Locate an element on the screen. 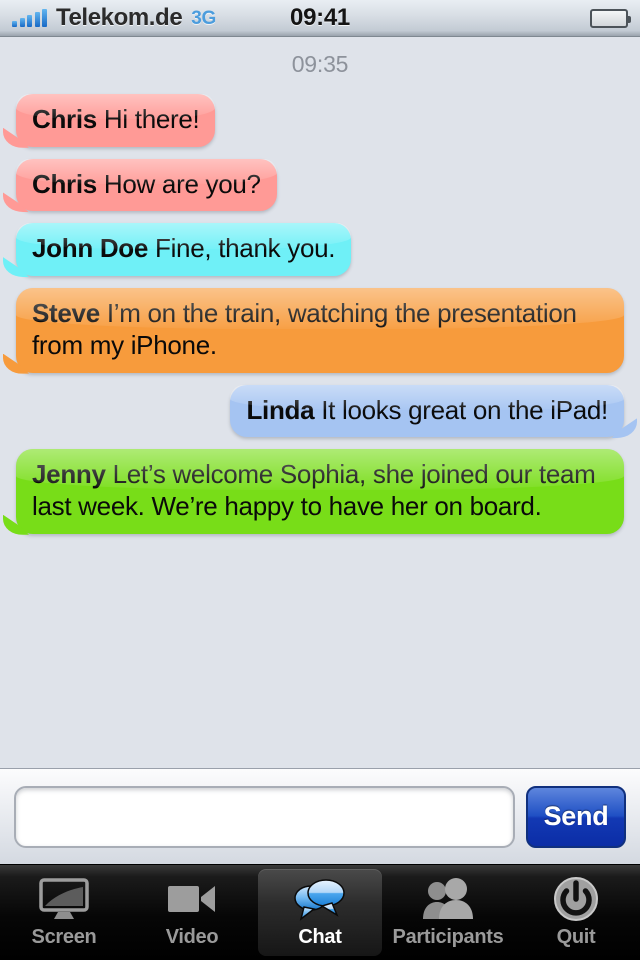 The image size is (640, 960). people-icon is located at coordinates (448, 899).